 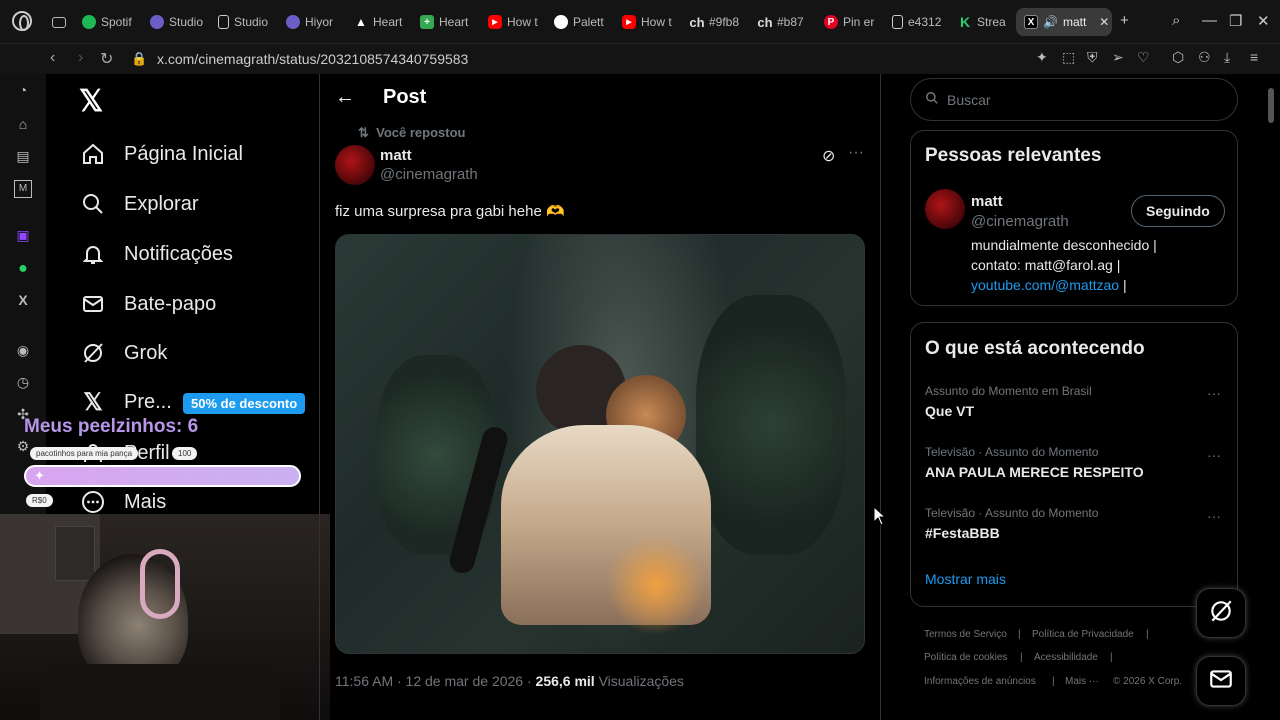 I want to click on flow-icon: ⌂, so click(x=23, y=125).